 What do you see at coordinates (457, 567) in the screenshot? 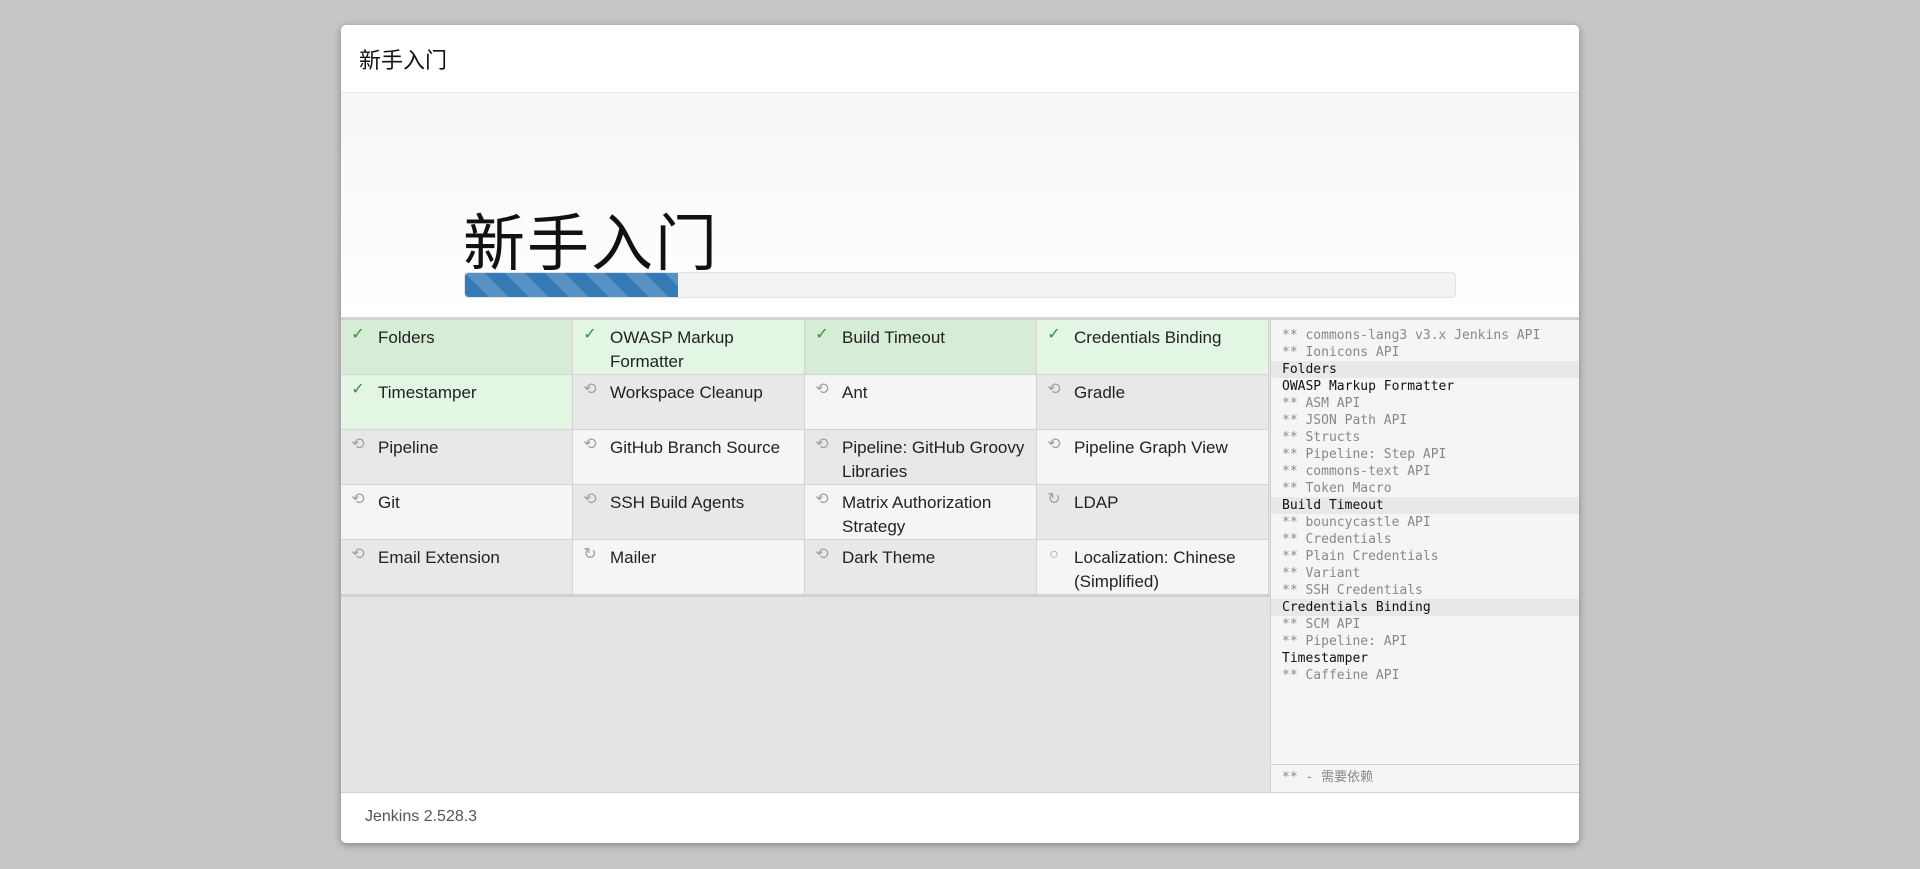
I see `plugin-item: ⟲ Email Extension` at bounding box center [457, 567].